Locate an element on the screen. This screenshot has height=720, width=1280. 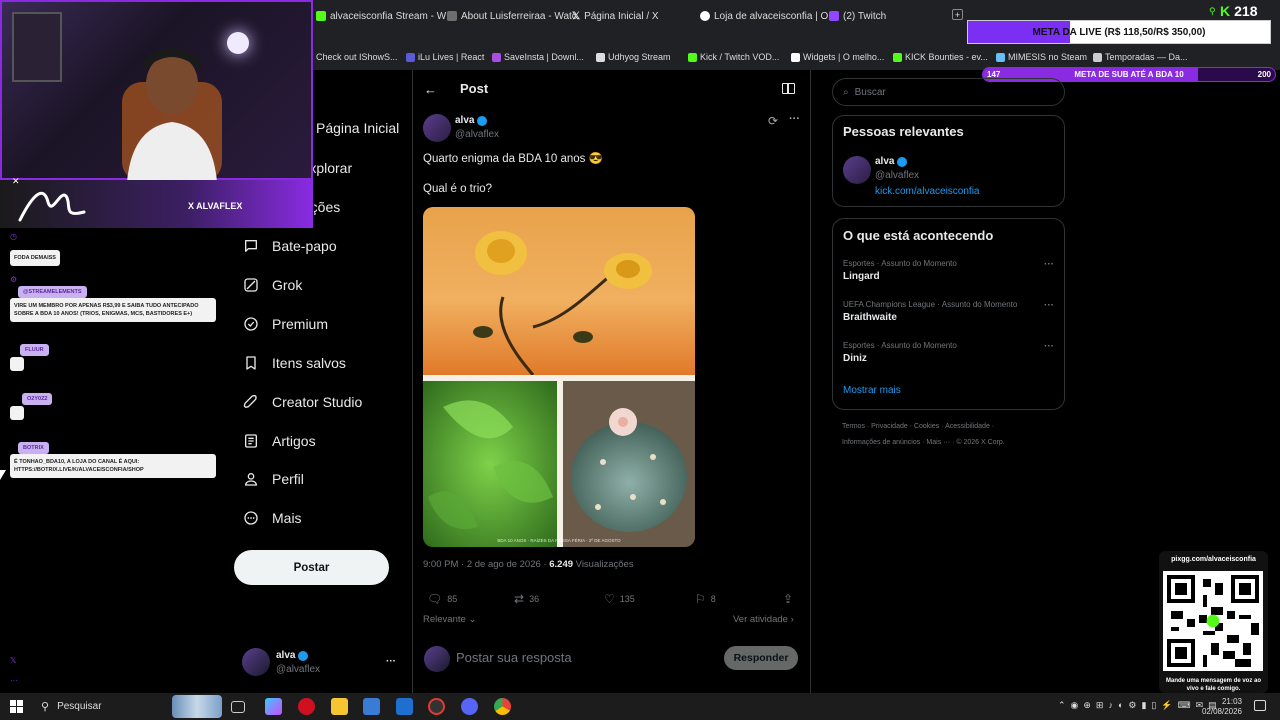
sort-dropdown: Relevante ⌄ is located at coordinates (449, 619).